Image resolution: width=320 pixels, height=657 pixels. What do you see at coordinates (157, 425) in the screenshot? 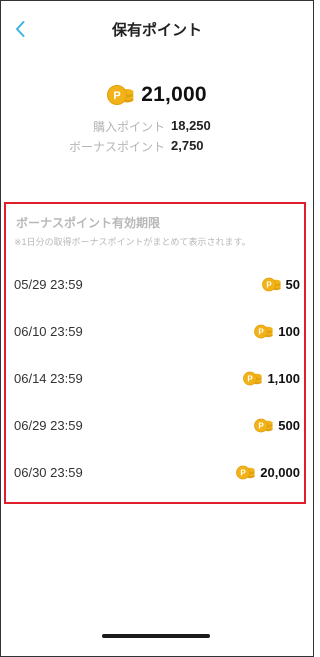
I see `expiry-row: 06/29 23:59 P 500` at bounding box center [157, 425].